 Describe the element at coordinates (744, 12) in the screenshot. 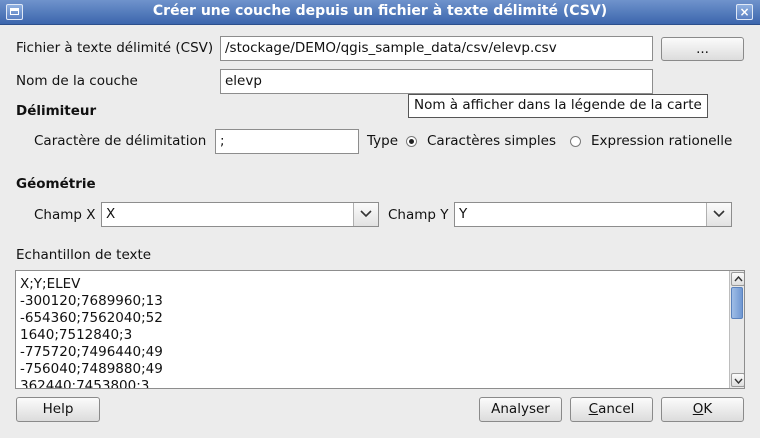

I see `close-icon: ×` at that location.